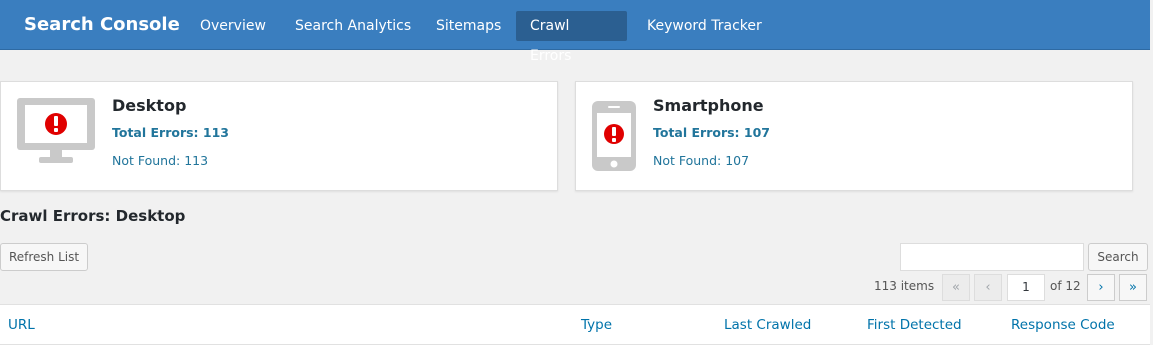 The height and width of the screenshot is (345, 1153). Describe the element at coordinates (21, 325) in the screenshot. I see `column-header-url: URL` at that location.